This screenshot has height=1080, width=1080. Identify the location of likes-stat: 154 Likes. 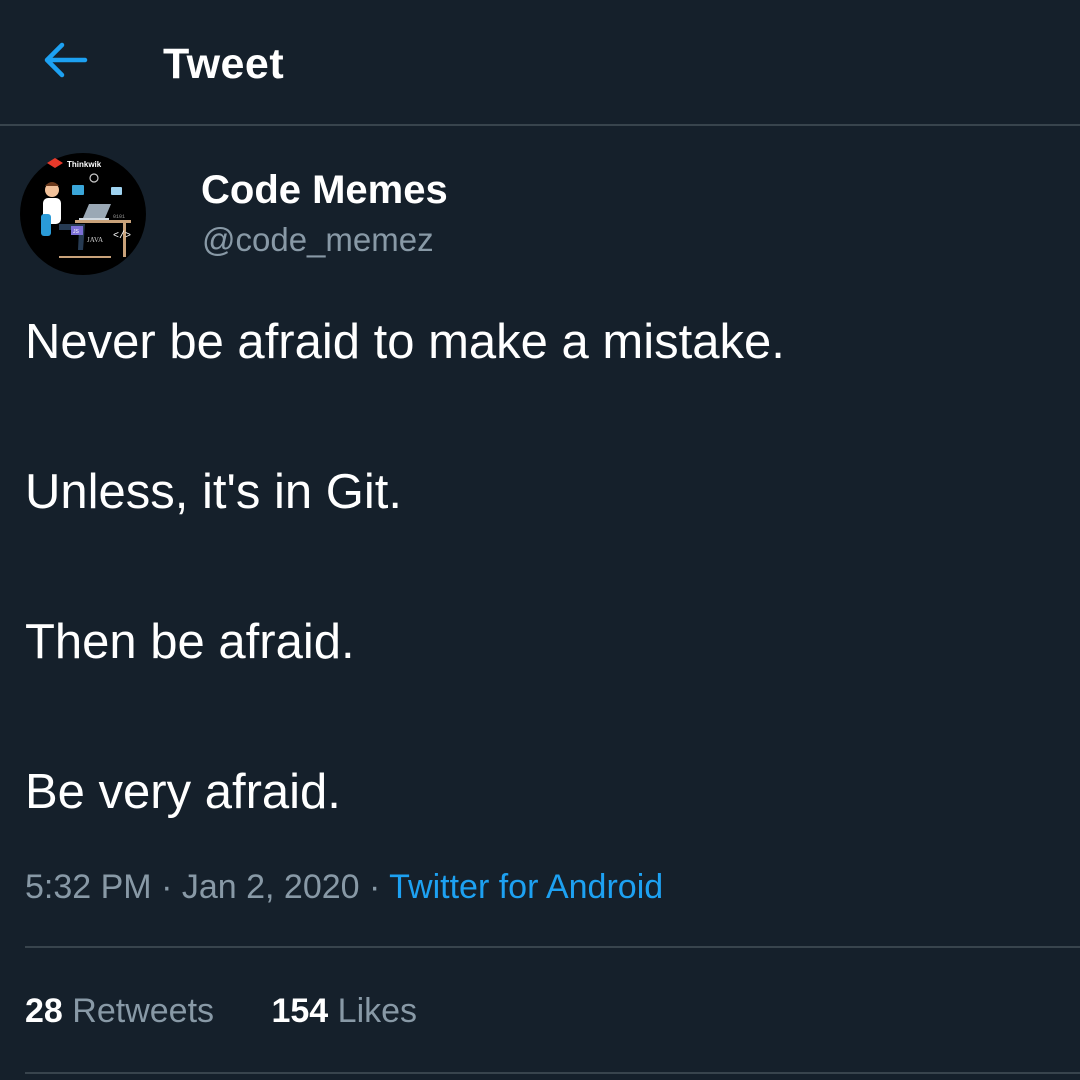
(344, 1011).